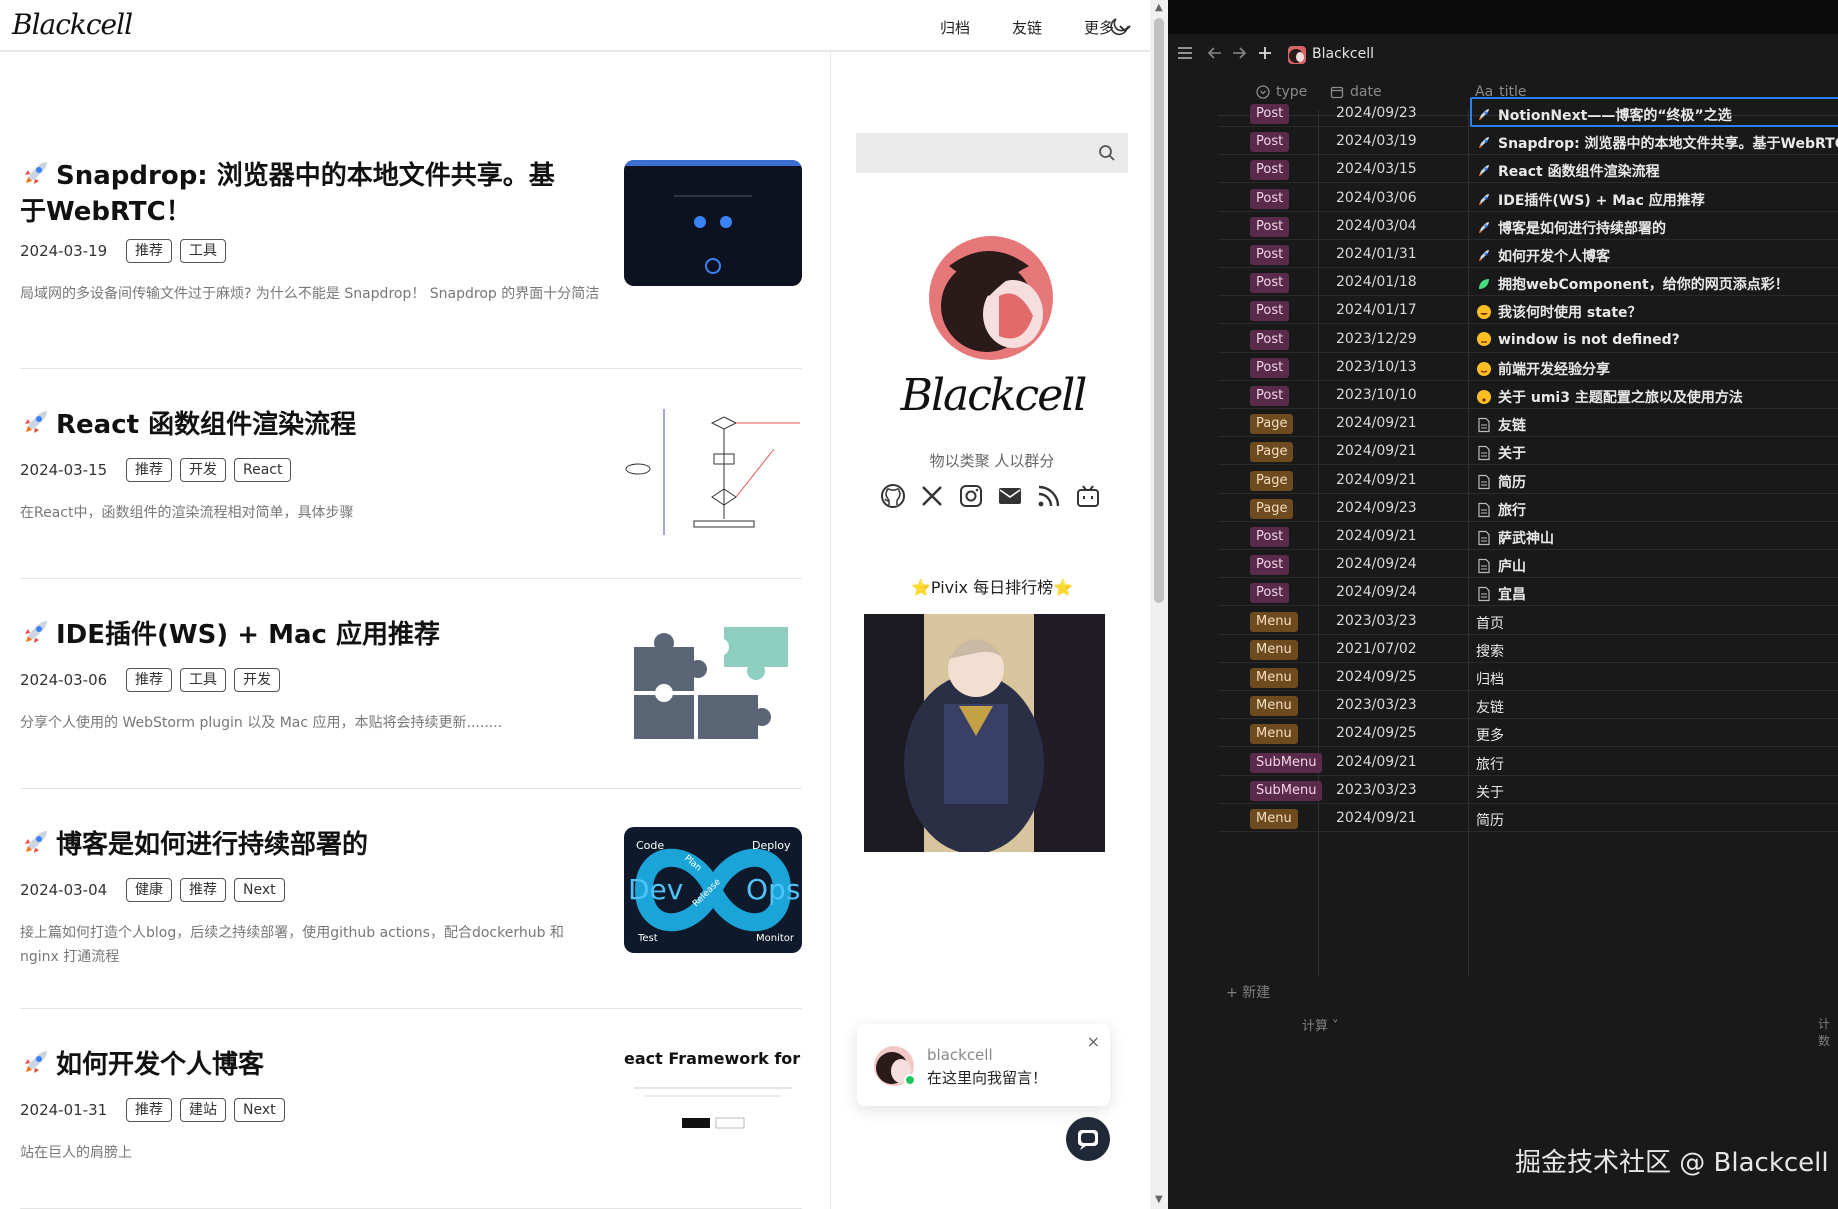  What do you see at coordinates (1528, 733) in the screenshot?
I see `table-row: Menu 2024/09/25 更多` at bounding box center [1528, 733].